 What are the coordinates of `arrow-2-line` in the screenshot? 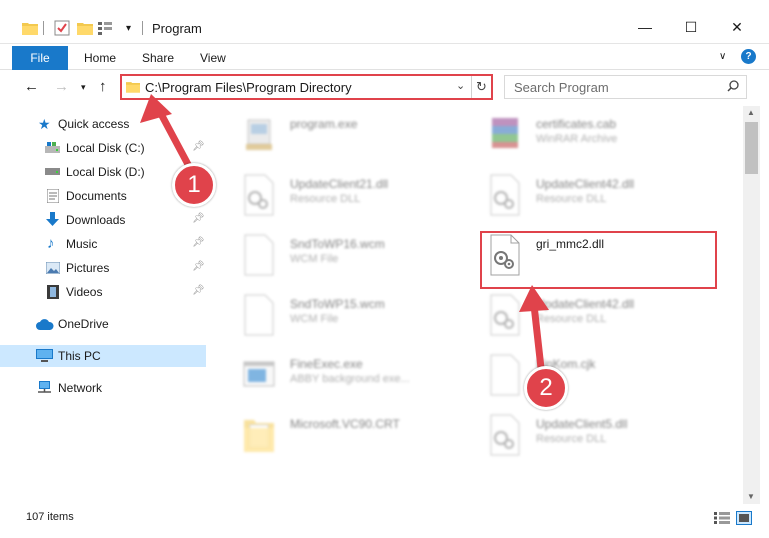 It's located at (537, 336).